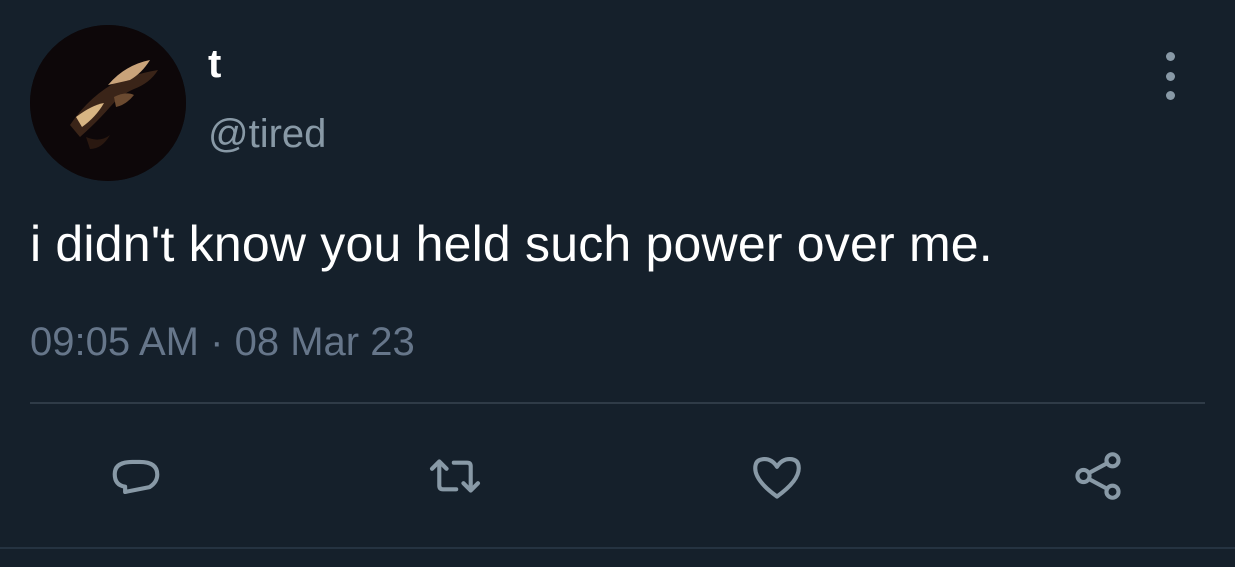 The height and width of the screenshot is (567, 1235). Describe the element at coordinates (214, 64) in the screenshot. I see `display-name: t` at that location.